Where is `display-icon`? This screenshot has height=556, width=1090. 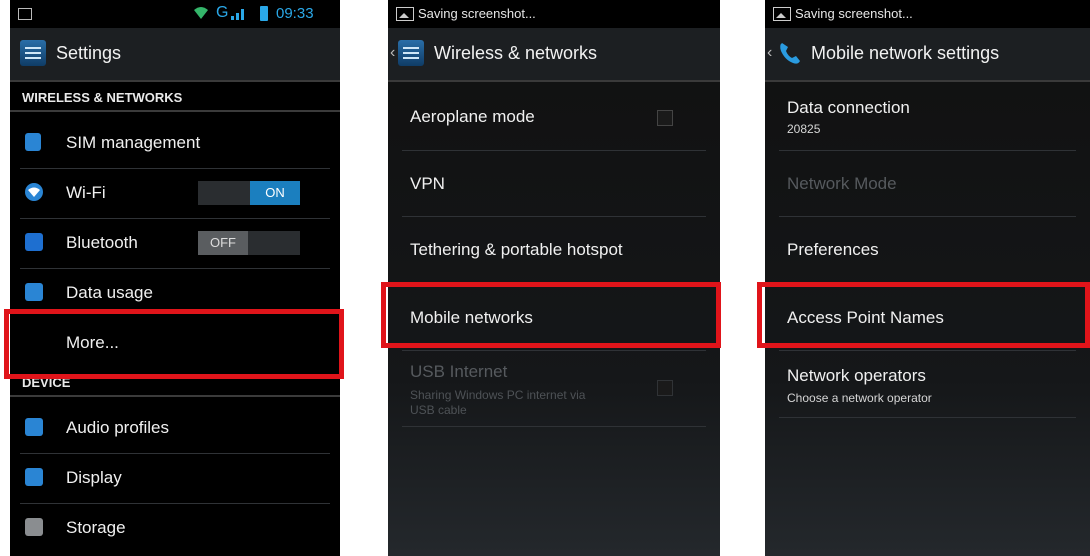
display-icon is located at coordinates (34, 477).